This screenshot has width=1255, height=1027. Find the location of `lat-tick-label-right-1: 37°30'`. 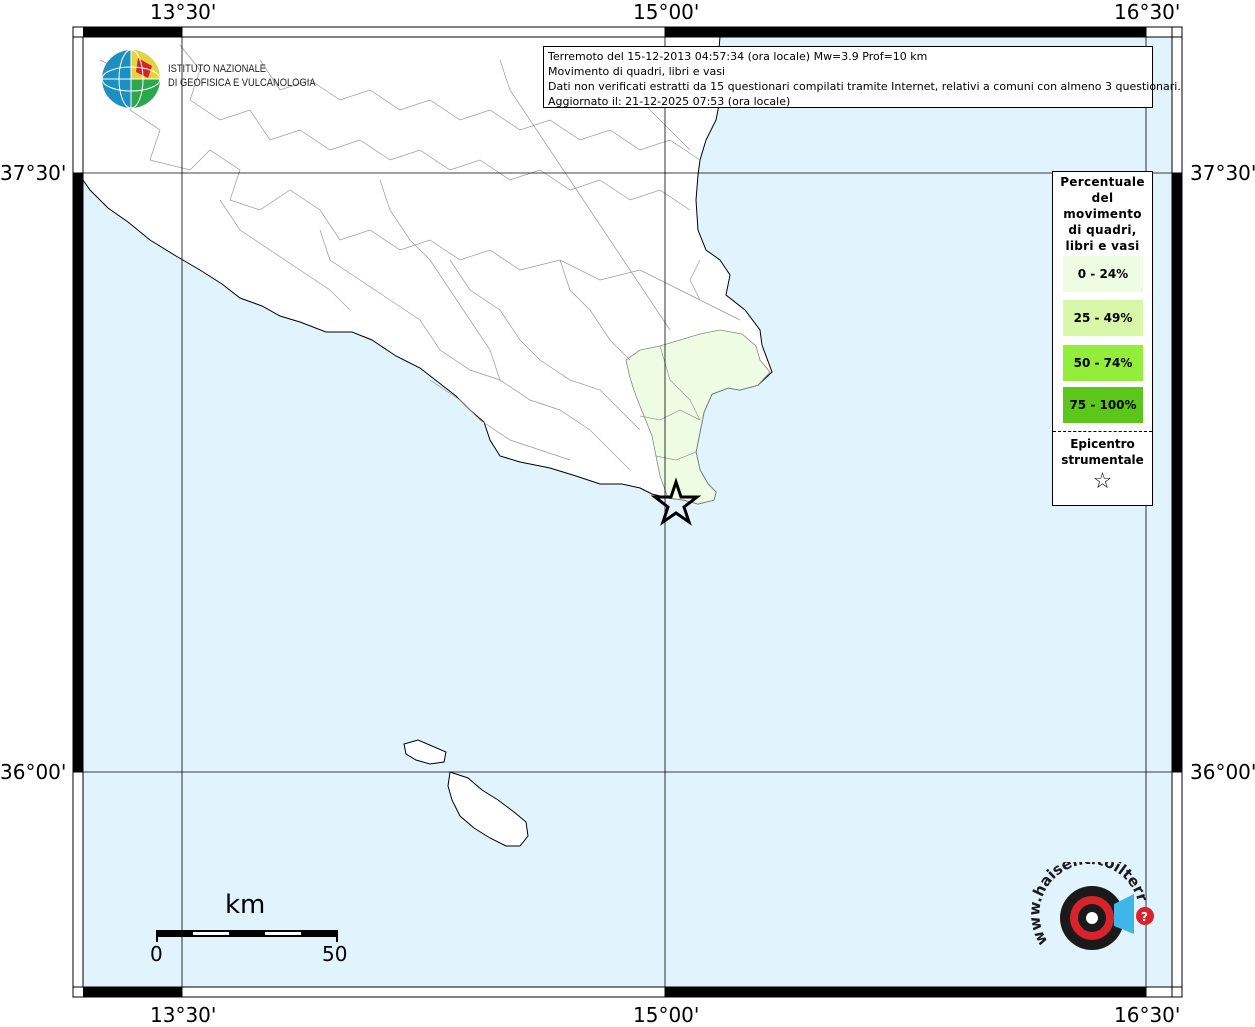

lat-tick-label-right-1: 37°30' is located at coordinates (1222, 173).